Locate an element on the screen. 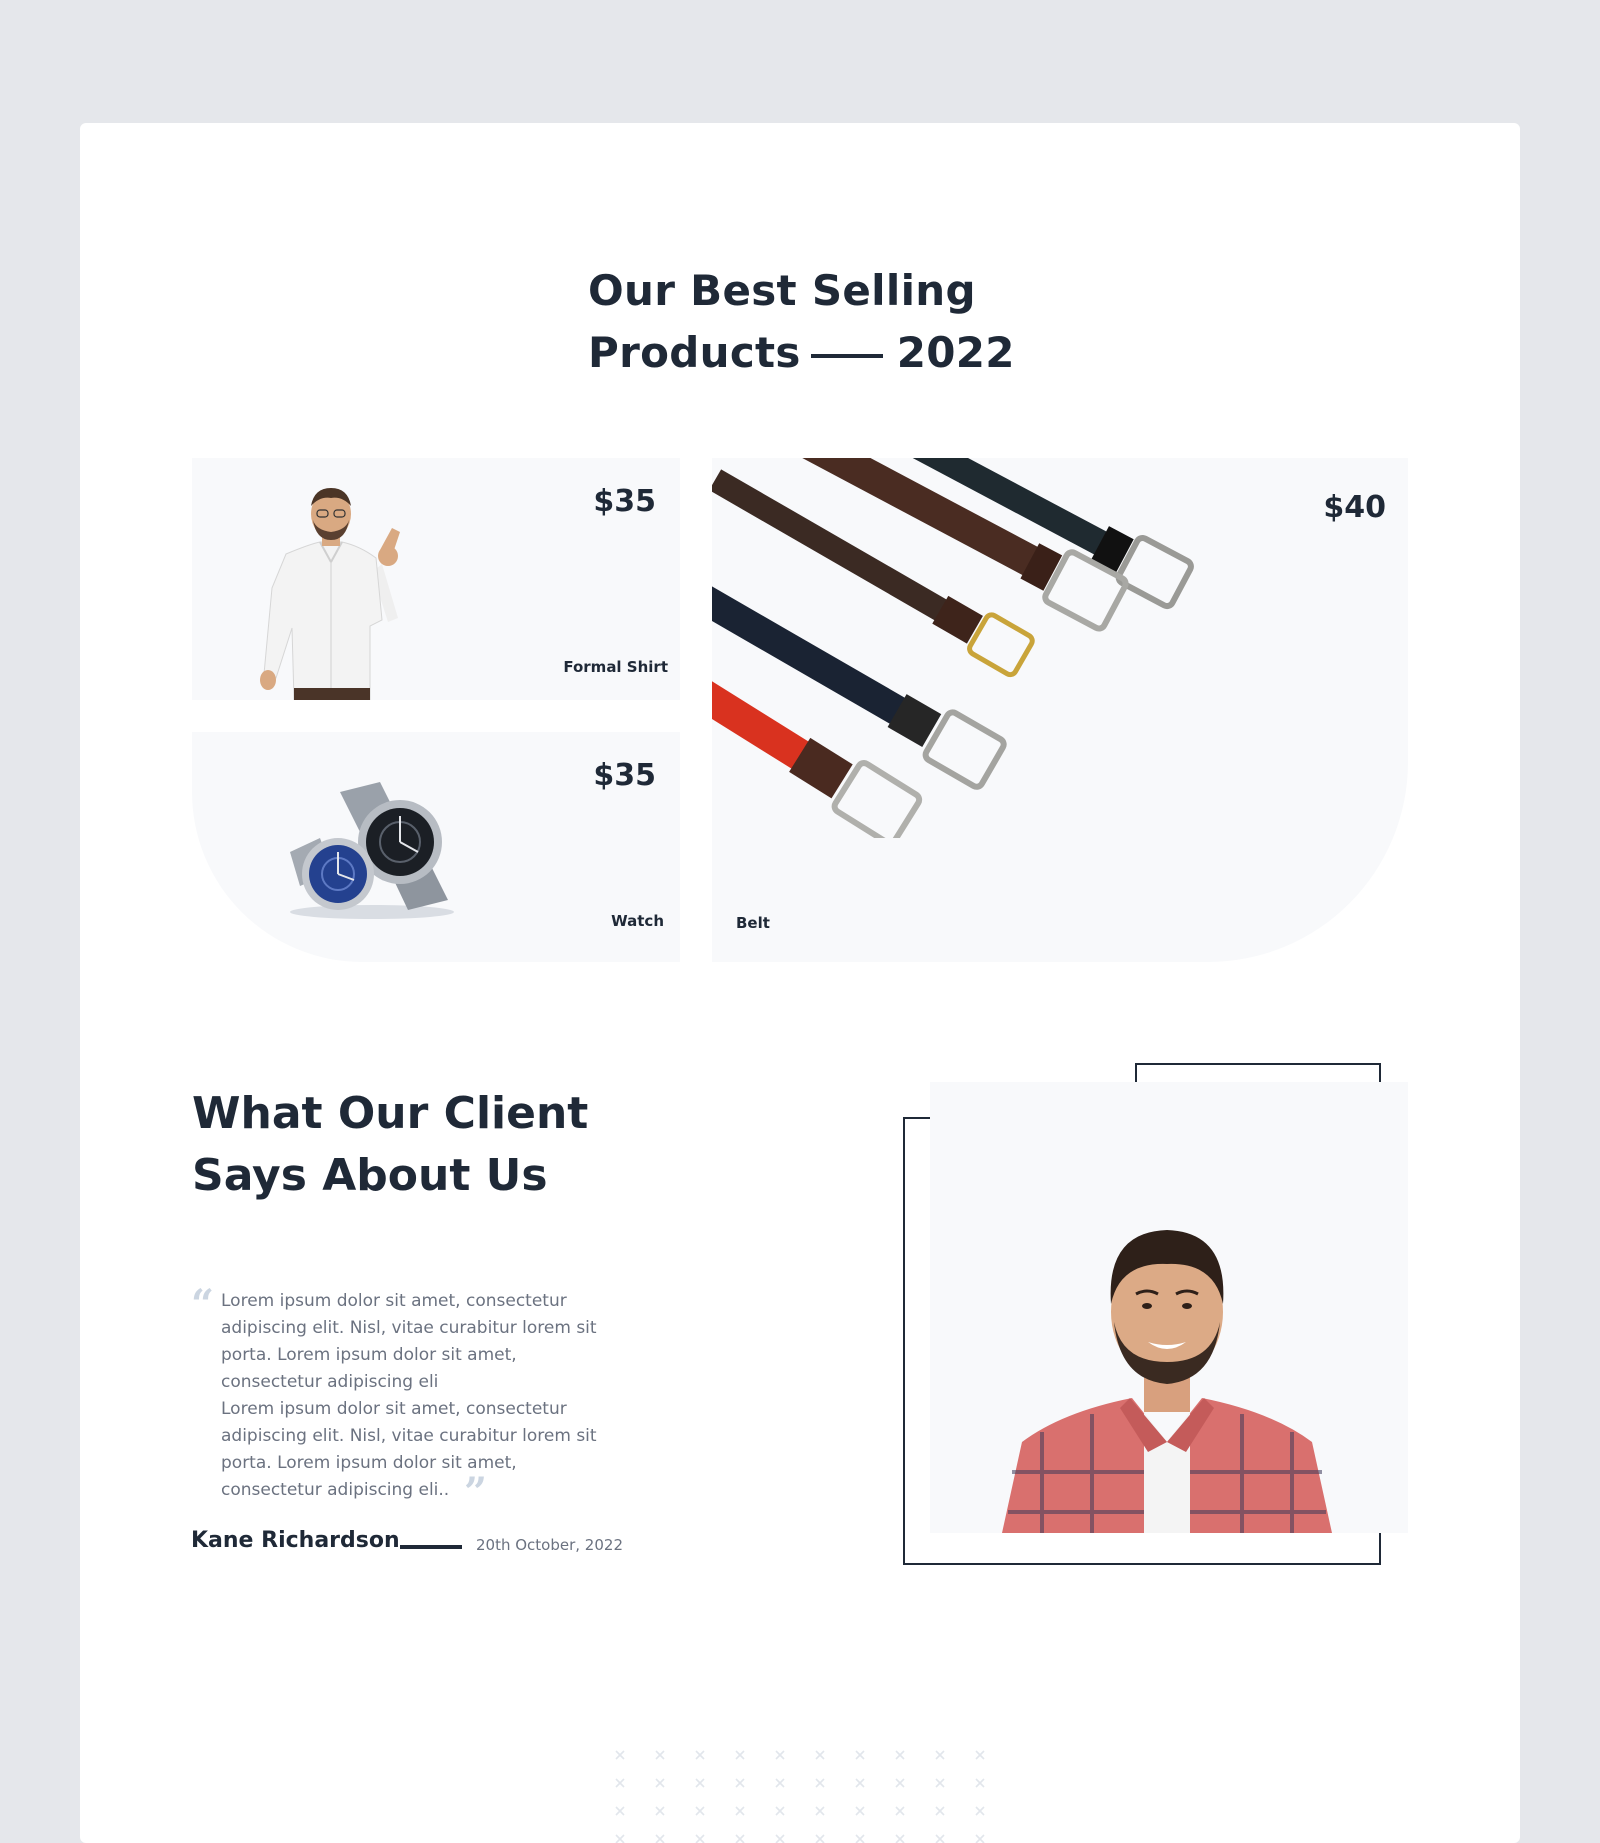 The image size is (1600, 1843). product-name: Formal Shirt is located at coordinates (615, 667).